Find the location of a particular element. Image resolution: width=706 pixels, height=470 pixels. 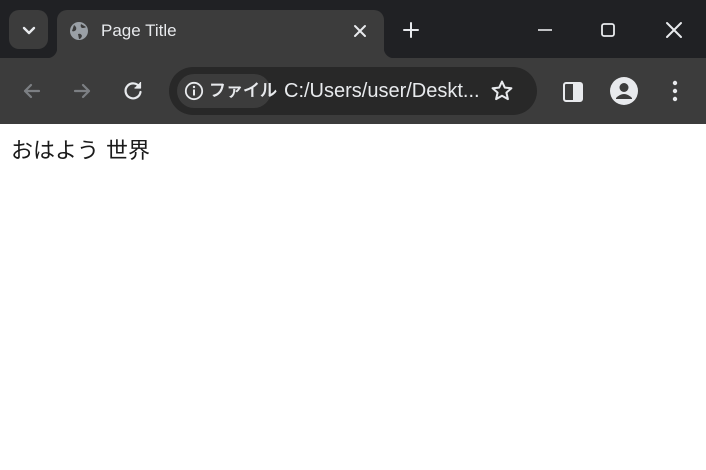

minimize-icon is located at coordinates (545, 30).